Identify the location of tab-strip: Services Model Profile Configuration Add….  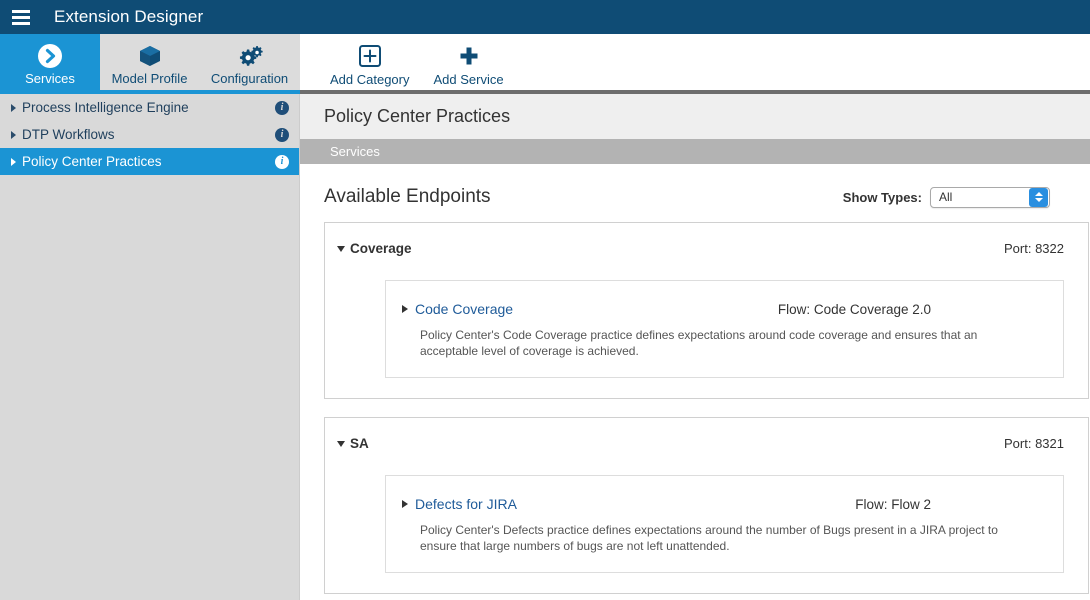
(545, 64).